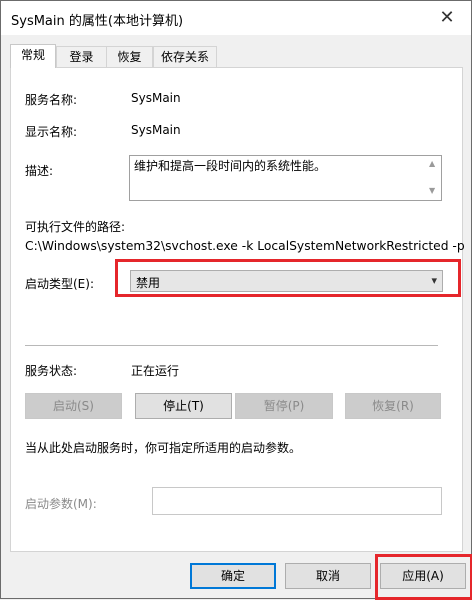 Image resolution: width=472 pixels, height=600 pixels. I want to click on start-params-label: 启动参数(M):, so click(61, 504).